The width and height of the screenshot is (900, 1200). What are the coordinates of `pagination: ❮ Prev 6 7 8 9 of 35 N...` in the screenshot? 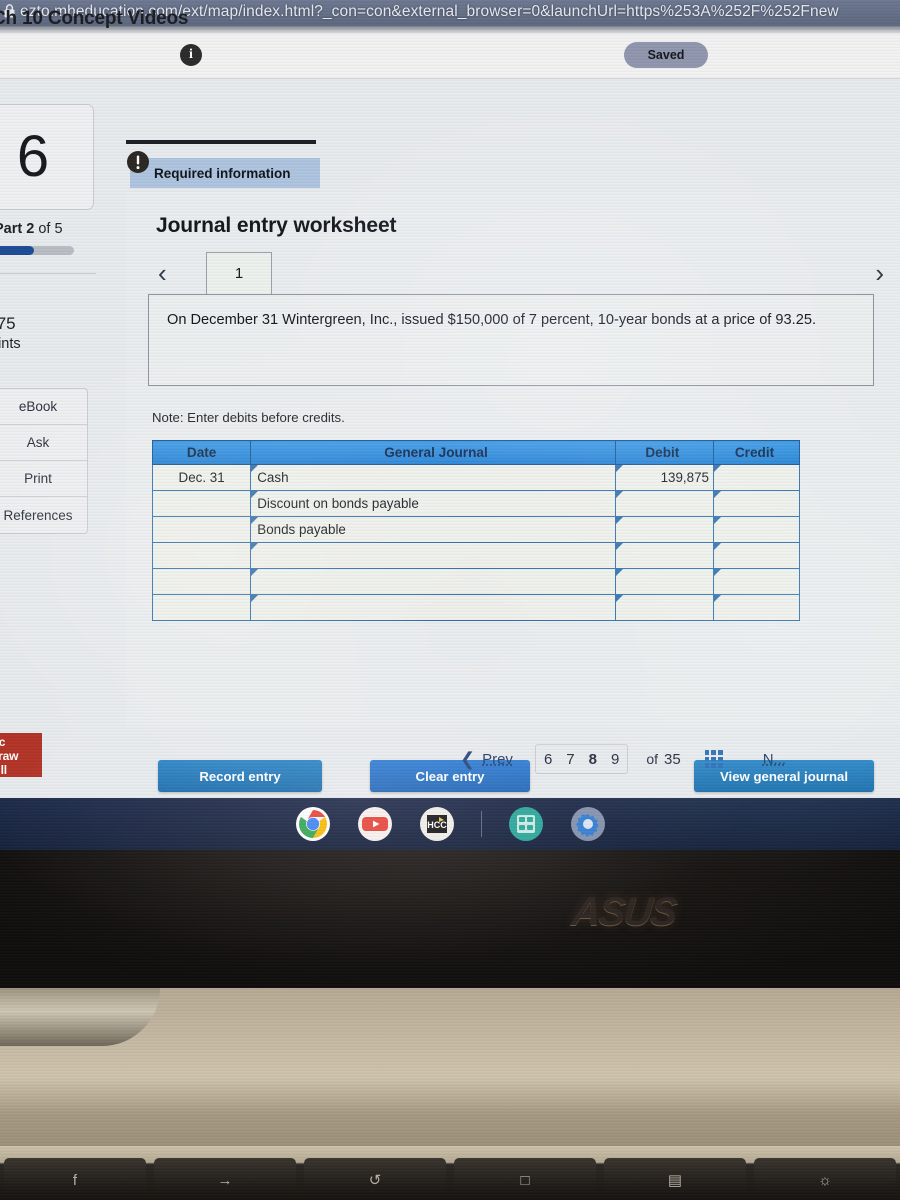 It's located at (623, 759).